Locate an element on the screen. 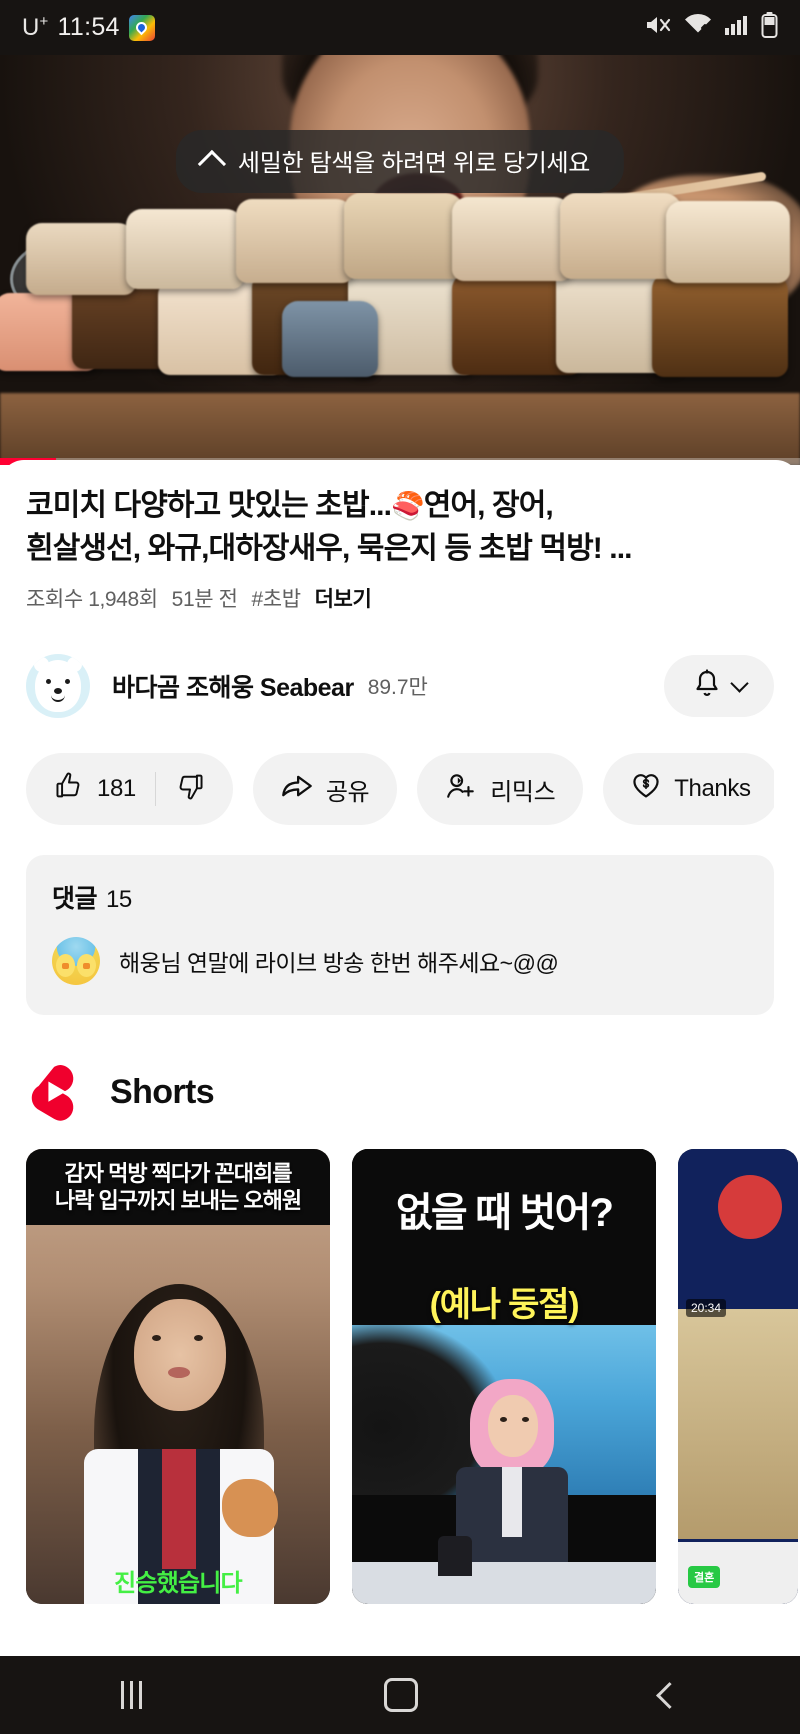  shorts-title: Shorts is located at coordinates (162, 1091).